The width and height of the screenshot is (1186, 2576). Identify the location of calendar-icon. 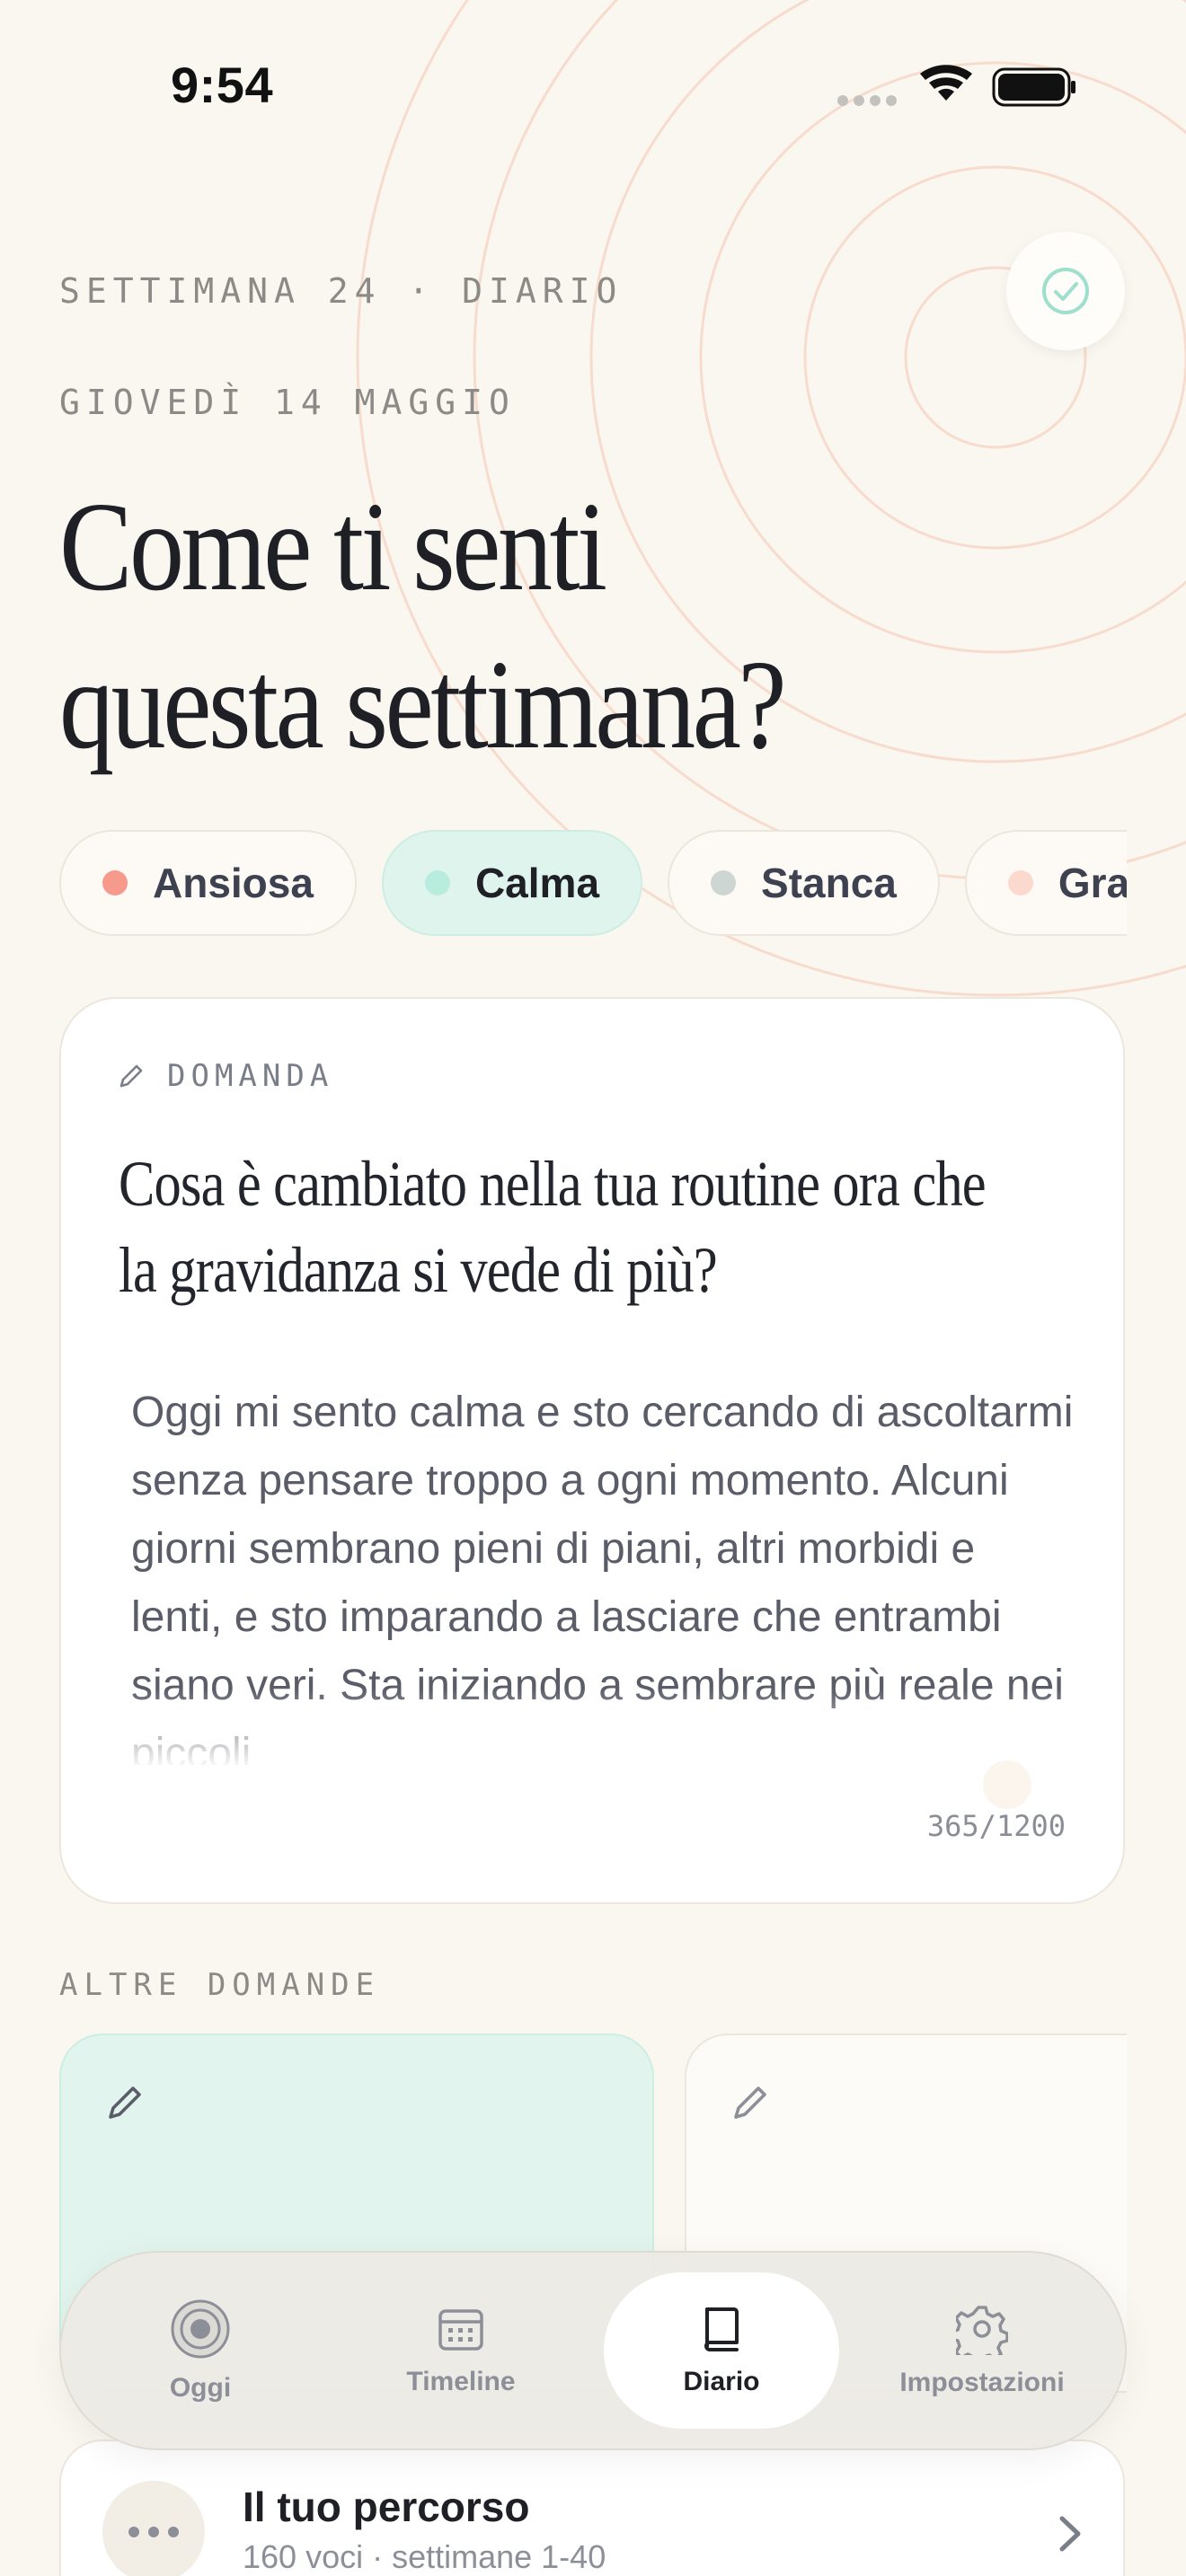
(460, 2330).